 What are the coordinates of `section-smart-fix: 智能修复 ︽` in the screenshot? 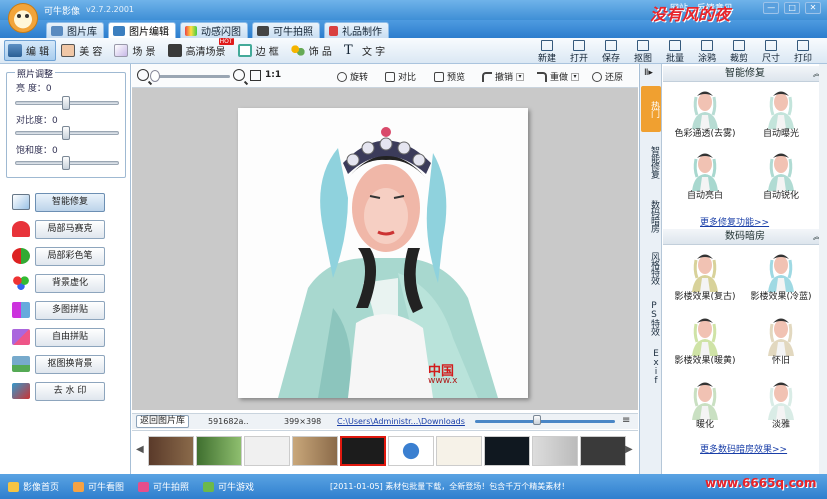 It's located at (745, 74).